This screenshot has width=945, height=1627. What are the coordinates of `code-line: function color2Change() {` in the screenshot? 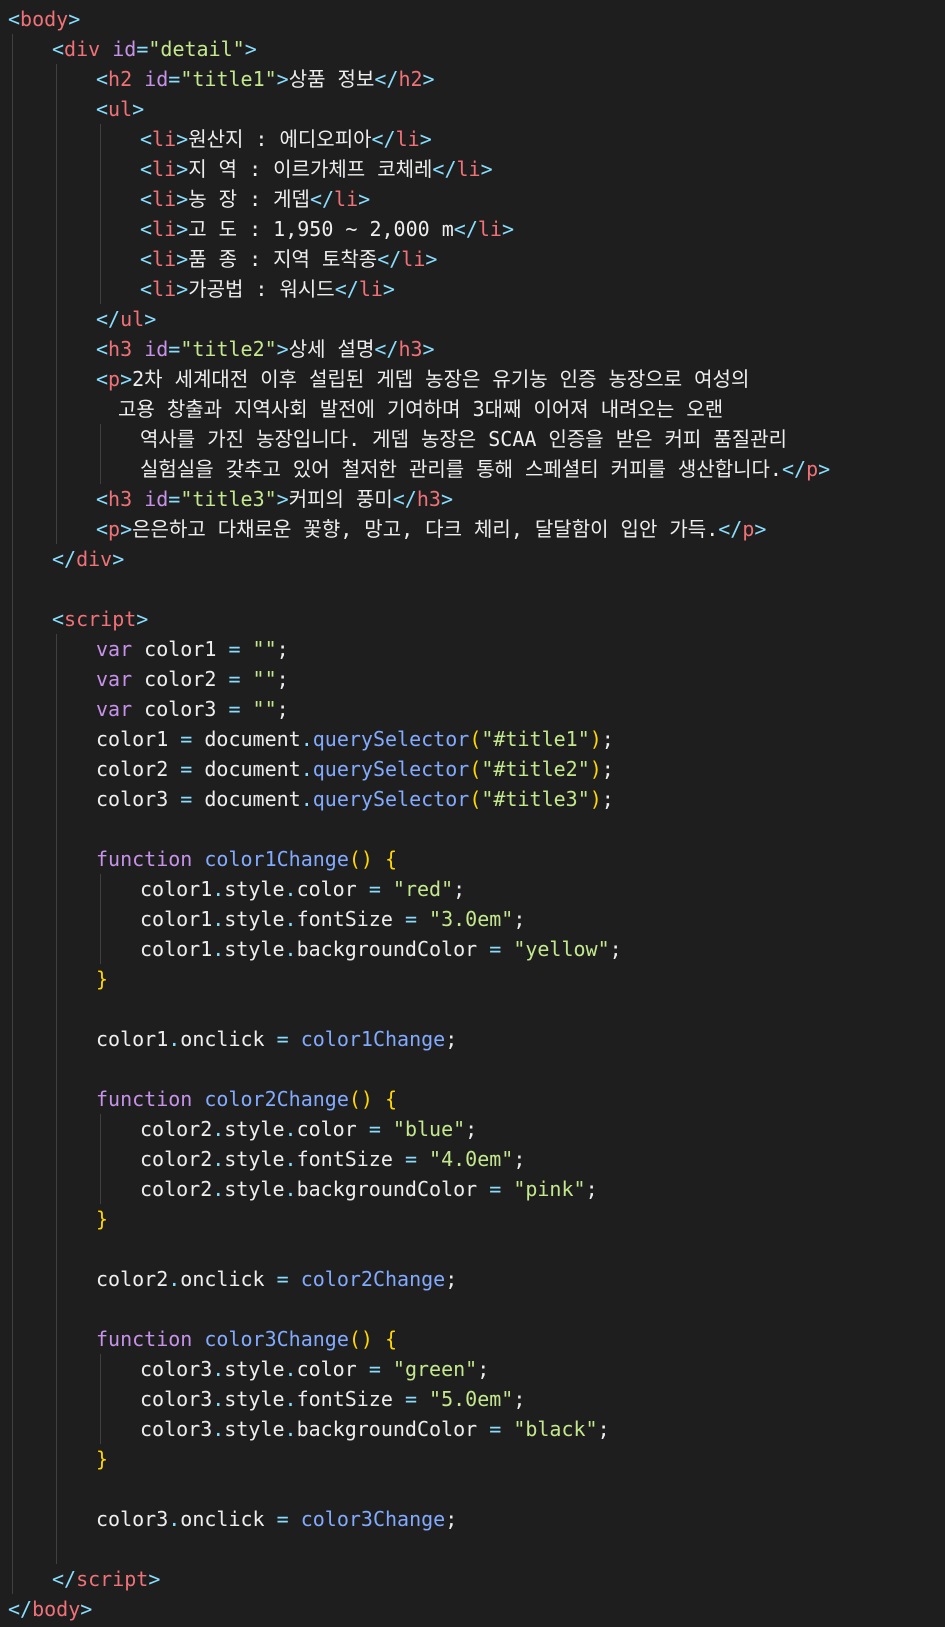 It's located at (472, 1099).